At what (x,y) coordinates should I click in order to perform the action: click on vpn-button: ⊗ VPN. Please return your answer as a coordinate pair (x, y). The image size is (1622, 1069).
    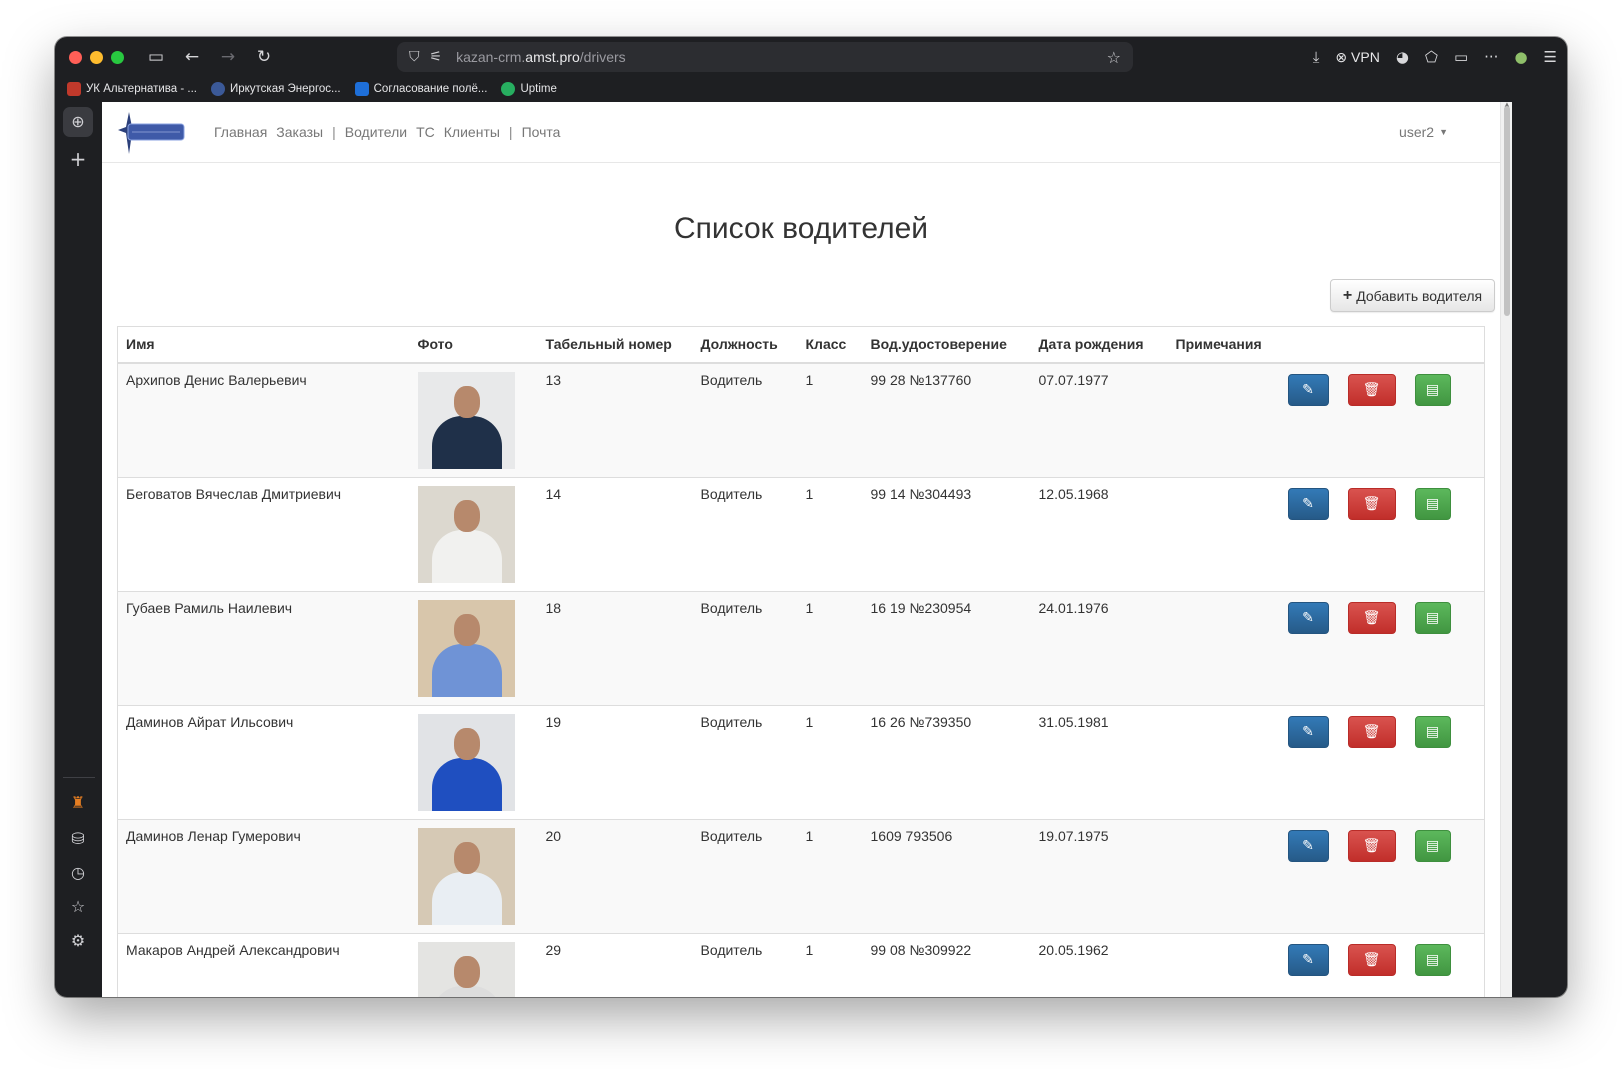
    Looking at the image, I should click on (1357, 57).